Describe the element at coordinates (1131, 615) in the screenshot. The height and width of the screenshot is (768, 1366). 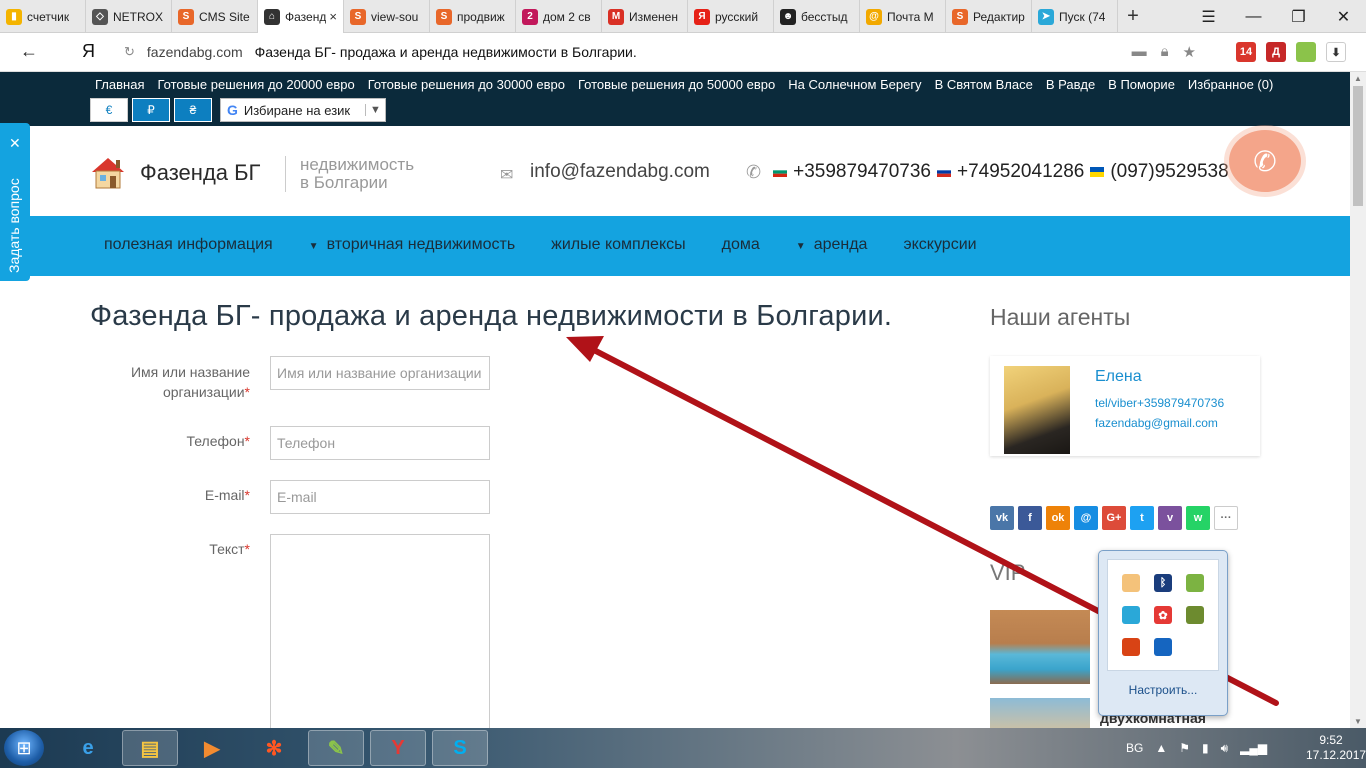
I see `paper-plane-tray-icon` at that location.